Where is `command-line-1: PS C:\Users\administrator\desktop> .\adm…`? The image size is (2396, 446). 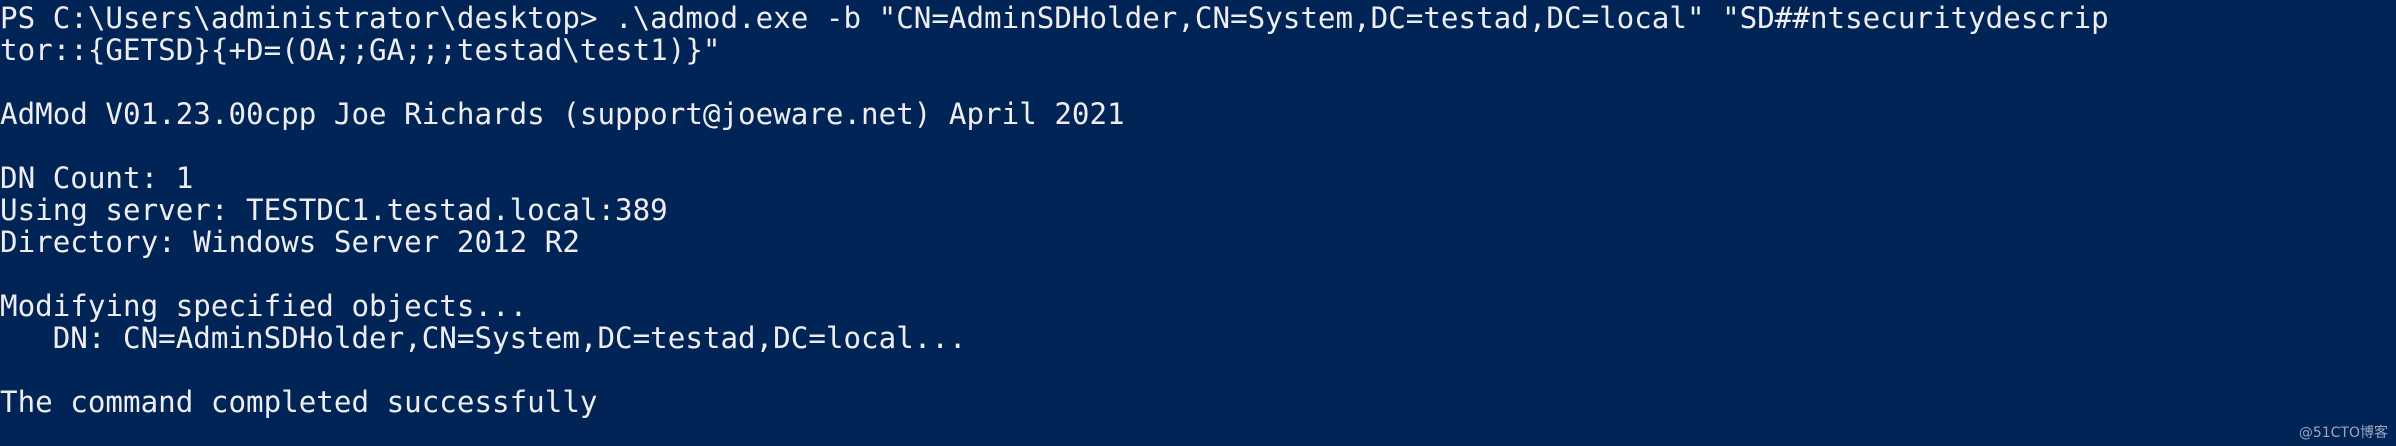
command-line-1: PS C:\Users\administrator\desktop> .\adm… is located at coordinates (1054, 18).